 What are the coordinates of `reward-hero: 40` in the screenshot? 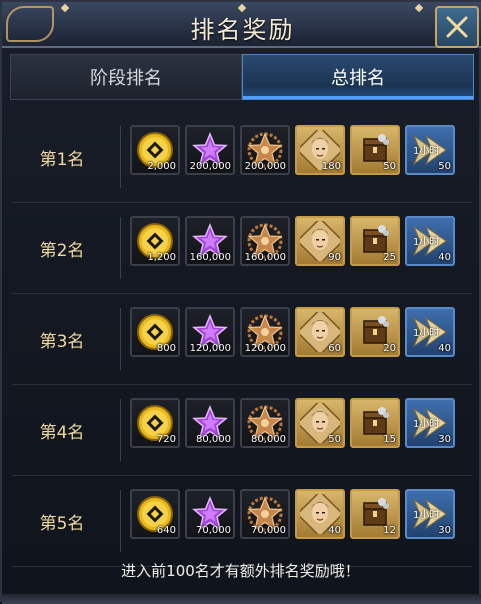 It's located at (320, 514).